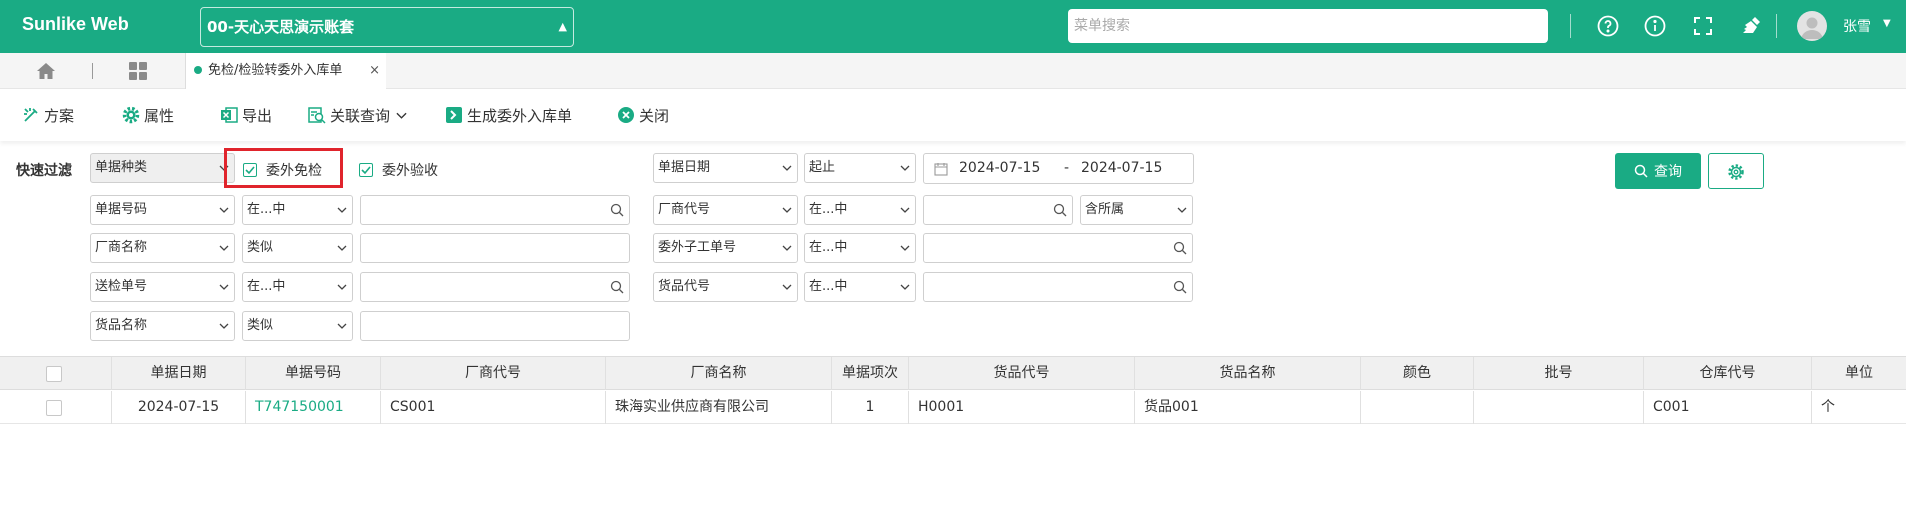 The image size is (1906, 511). Describe the element at coordinates (313, 373) in the screenshot. I see `column-header: 单据号码` at that location.